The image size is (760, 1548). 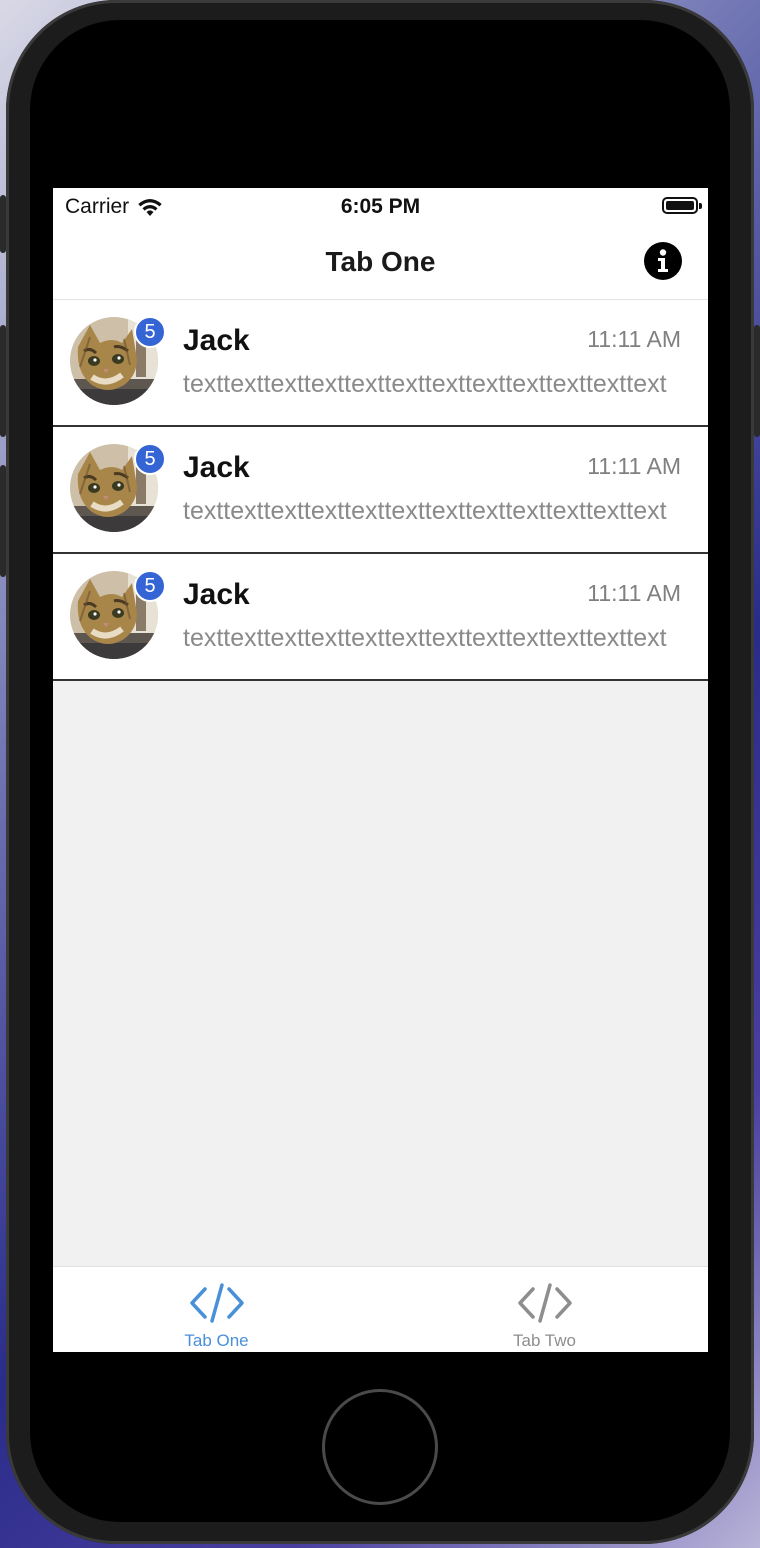 I want to click on tab-bar: Tab One Tab Two, so click(x=380, y=1309).